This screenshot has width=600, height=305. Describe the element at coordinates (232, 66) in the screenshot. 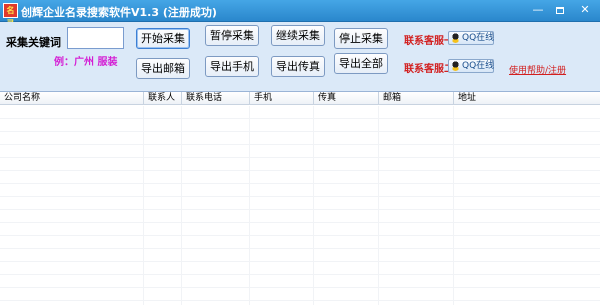

I see `export-mobile-button: 导出手机` at that location.